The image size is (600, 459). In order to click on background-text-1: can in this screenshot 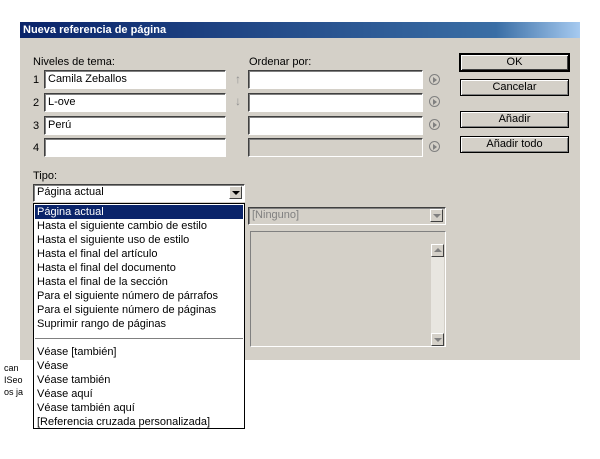, I will do `click(11, 368)`.